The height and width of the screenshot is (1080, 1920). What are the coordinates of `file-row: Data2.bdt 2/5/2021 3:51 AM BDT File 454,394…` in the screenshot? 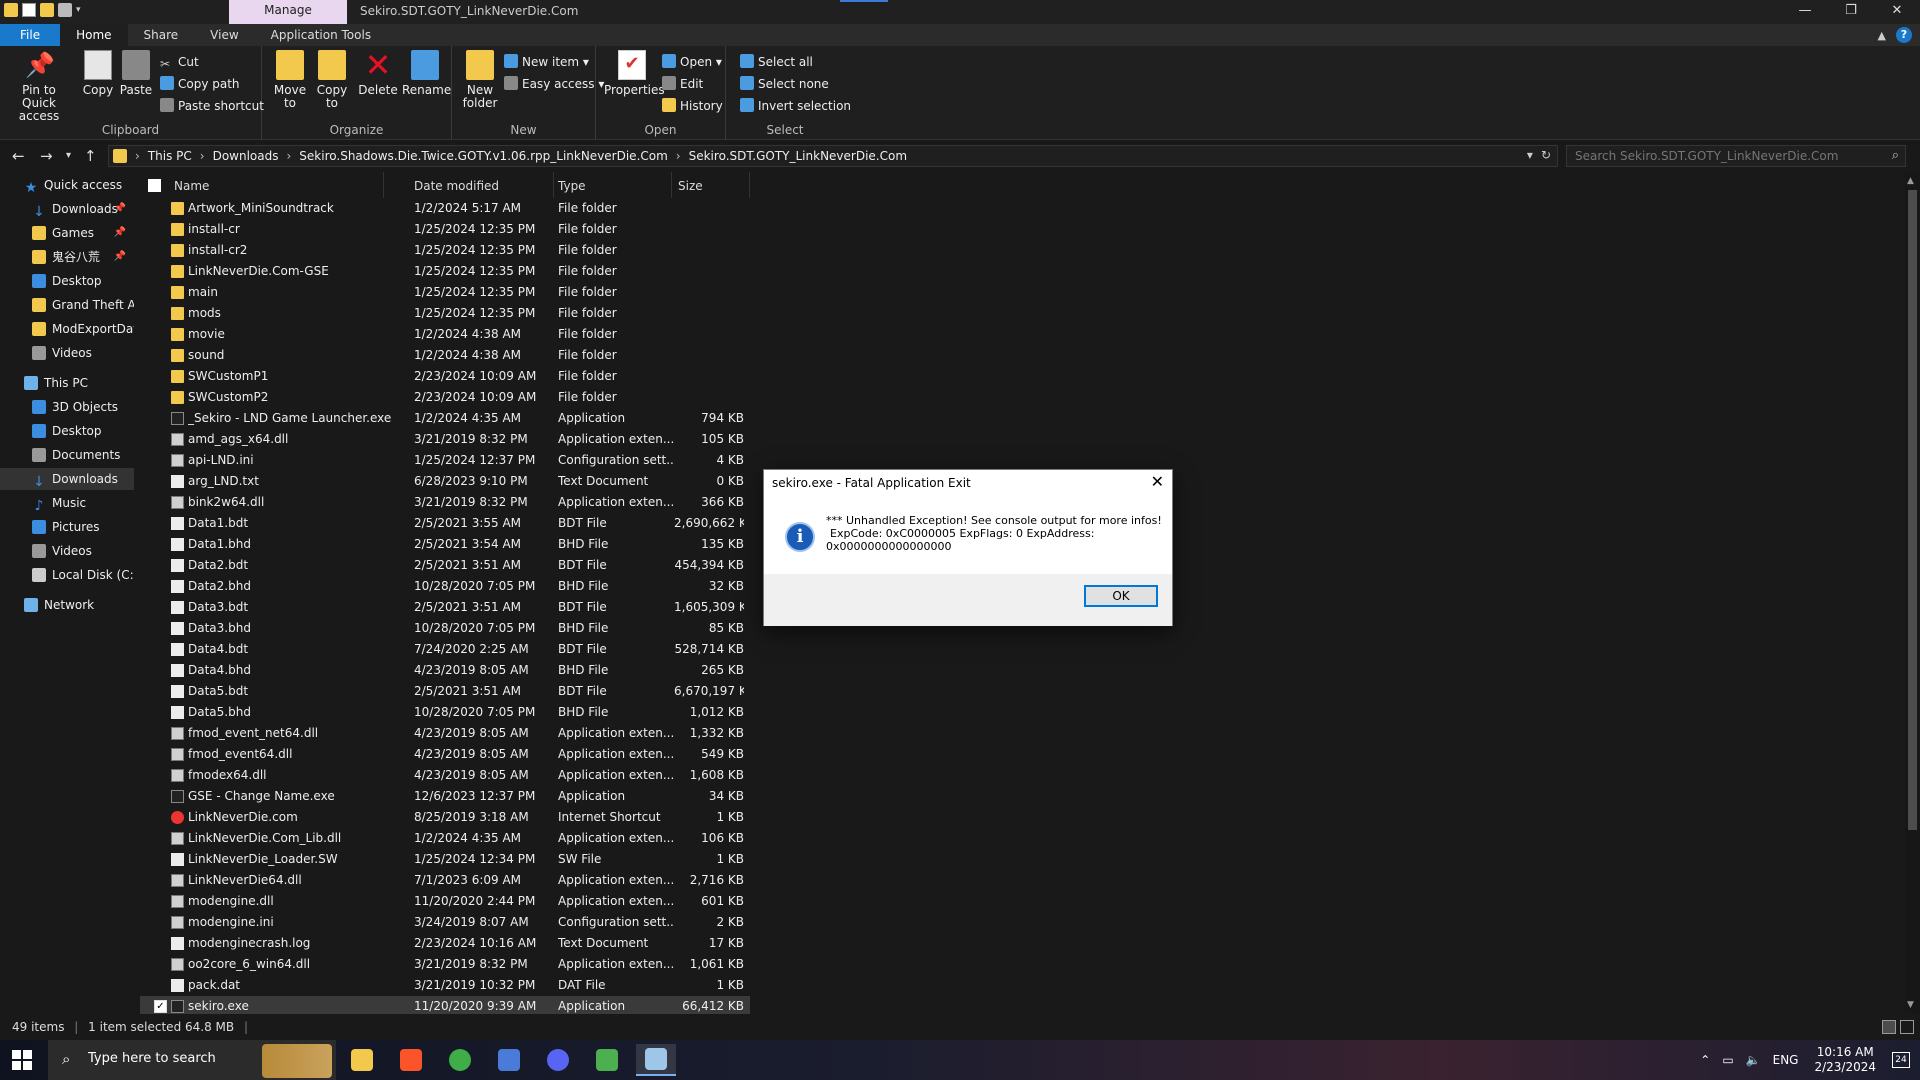 It's located at (445, 565).